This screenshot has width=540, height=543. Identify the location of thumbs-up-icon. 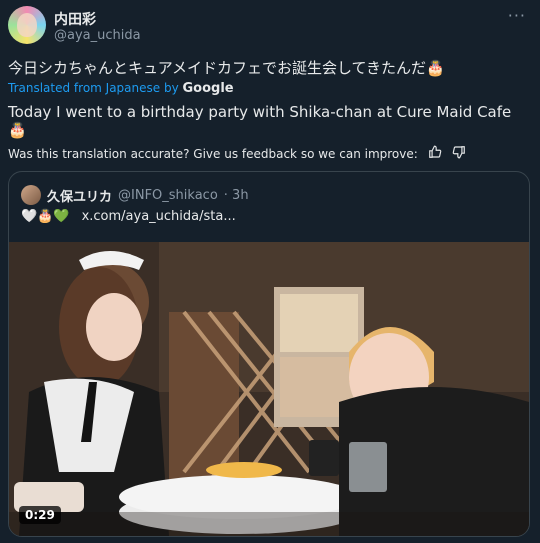
(435, 154).